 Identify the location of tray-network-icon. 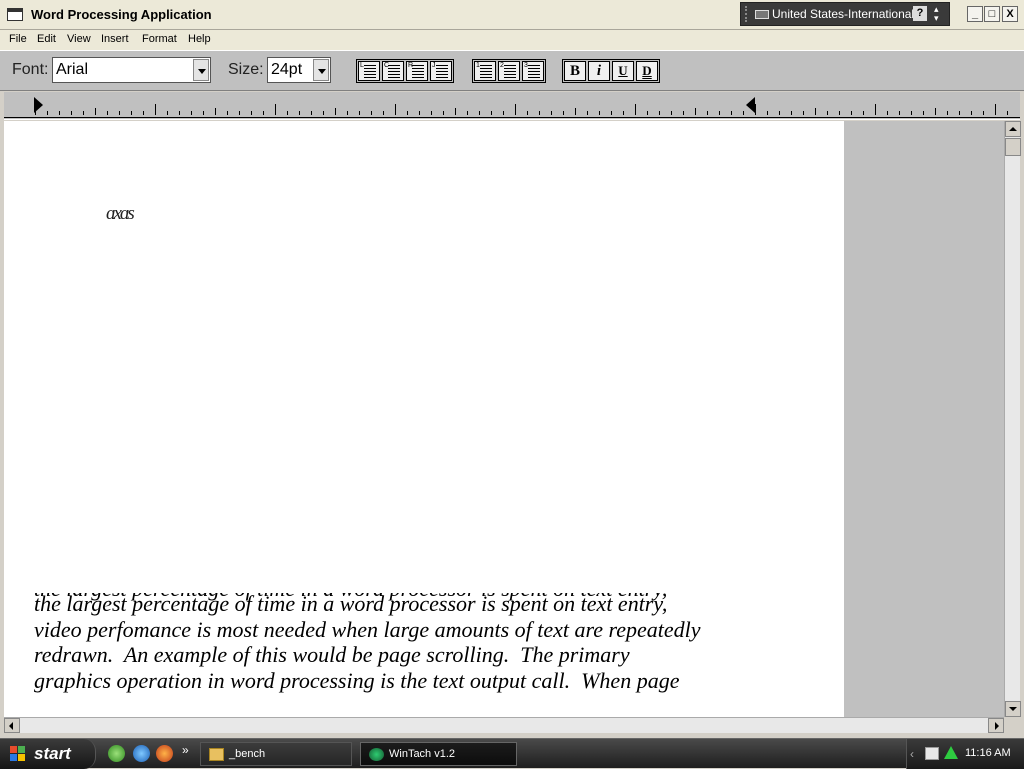
(951, 752).